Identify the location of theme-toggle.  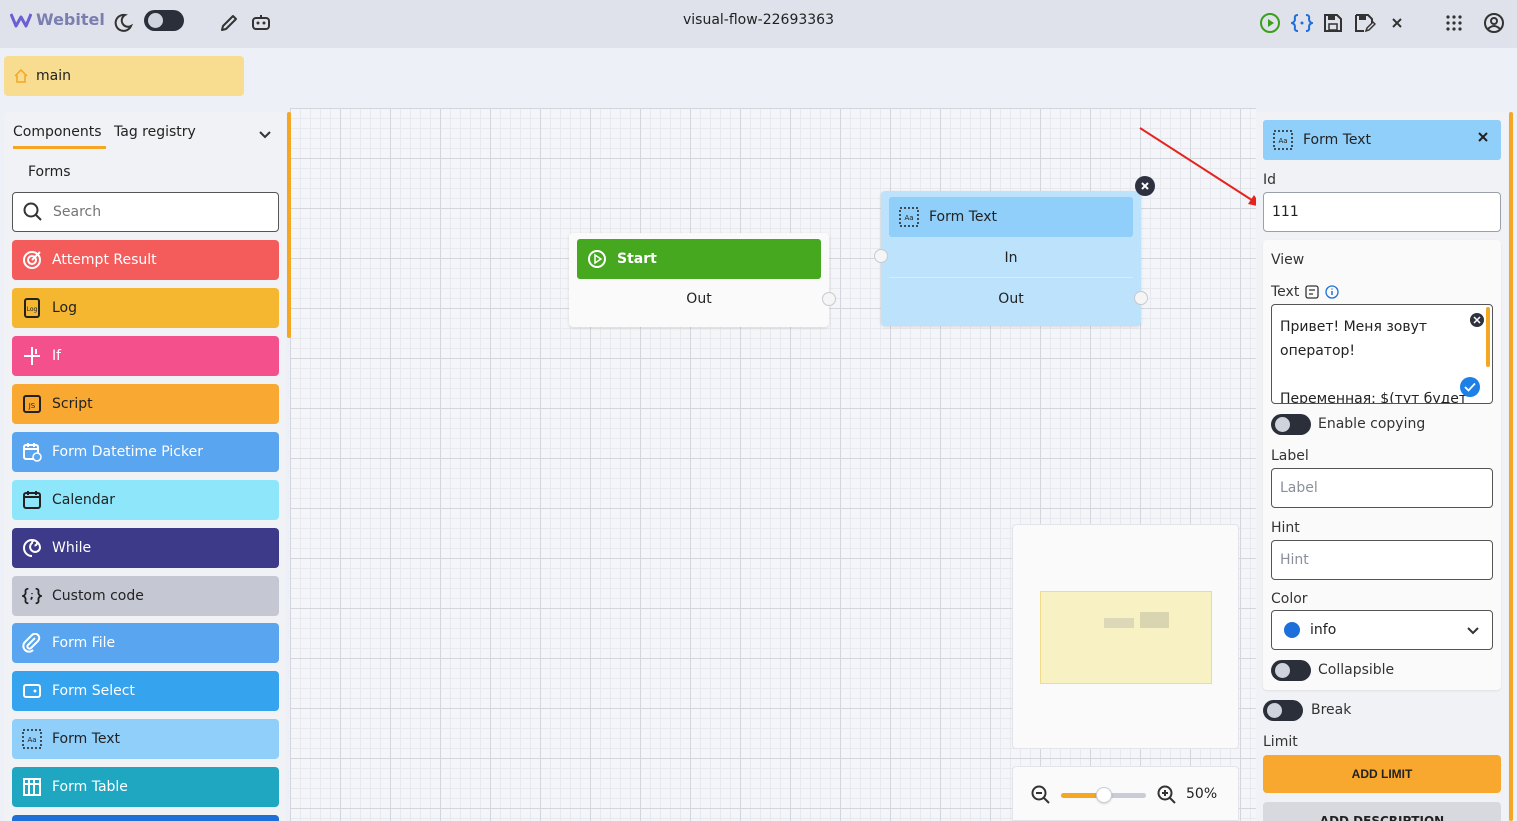
(164, 20).